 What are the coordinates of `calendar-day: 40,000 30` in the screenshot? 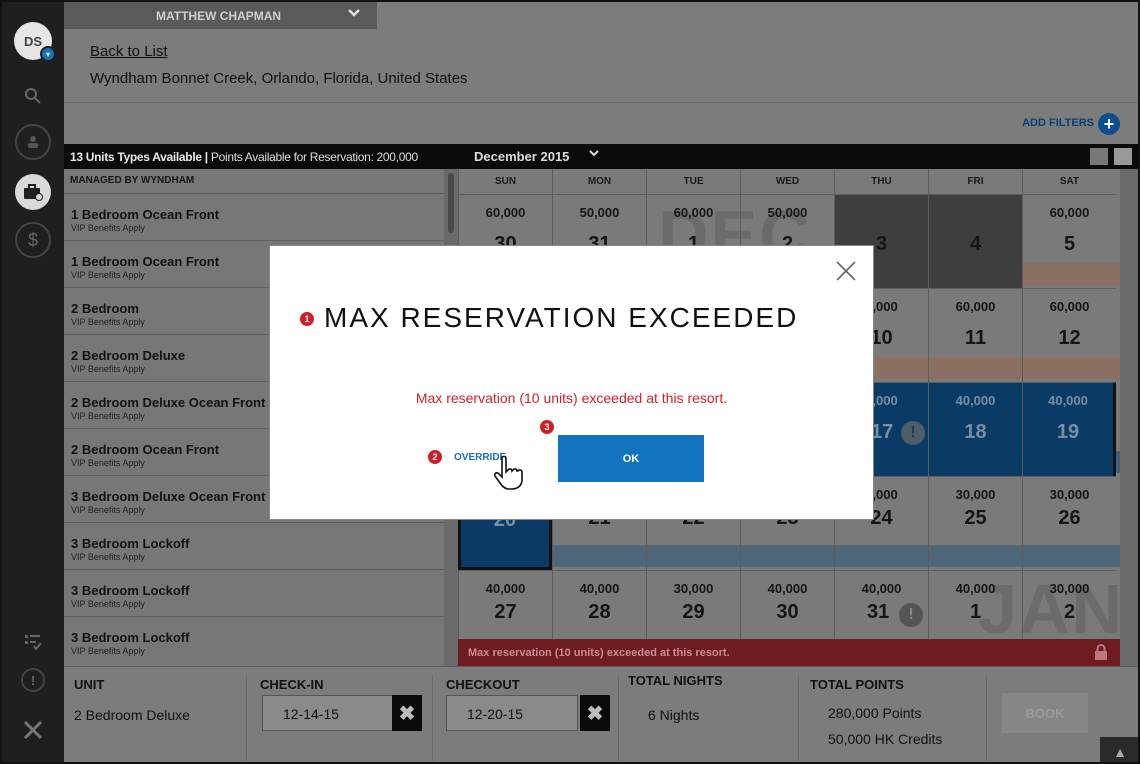 It's located at (787, 604).